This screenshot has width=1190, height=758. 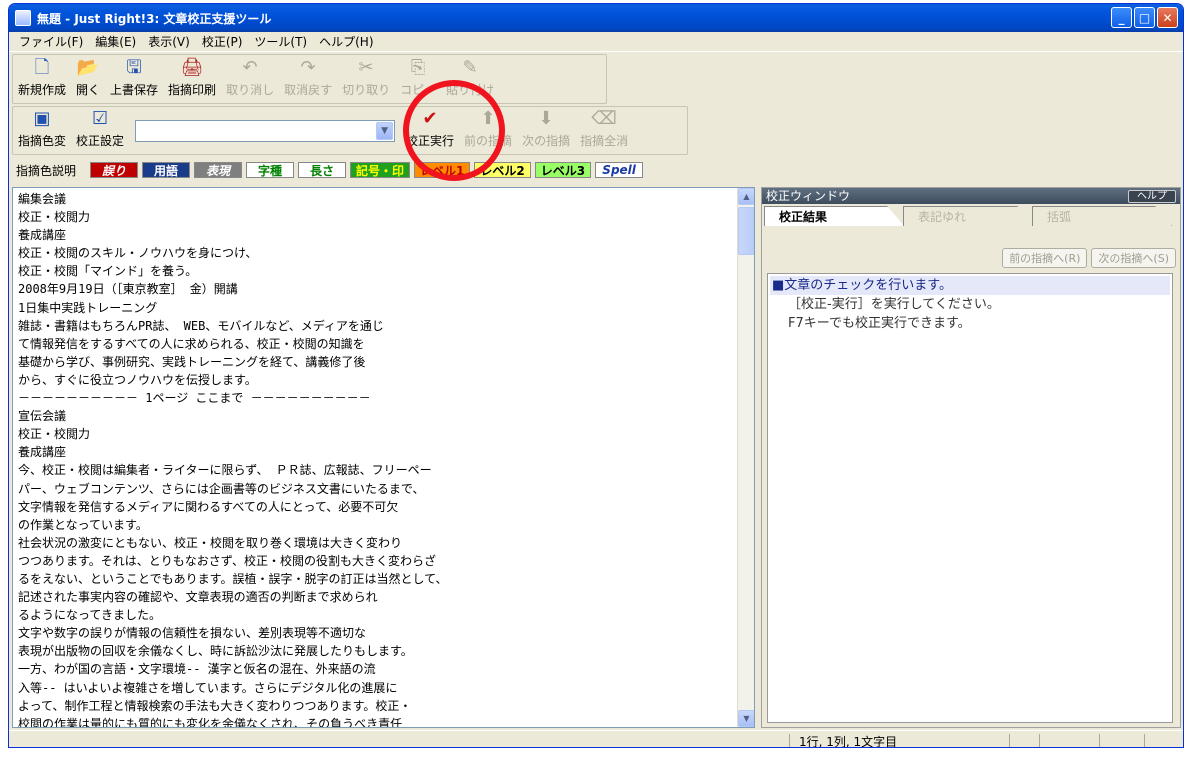 What do you see at coordinates (596, 18) in the screenshot?
I see `title-bar: 無題 - Just Right!3: 文章校正支援ツール _ □ ✕` at bounding box center [596, 18].